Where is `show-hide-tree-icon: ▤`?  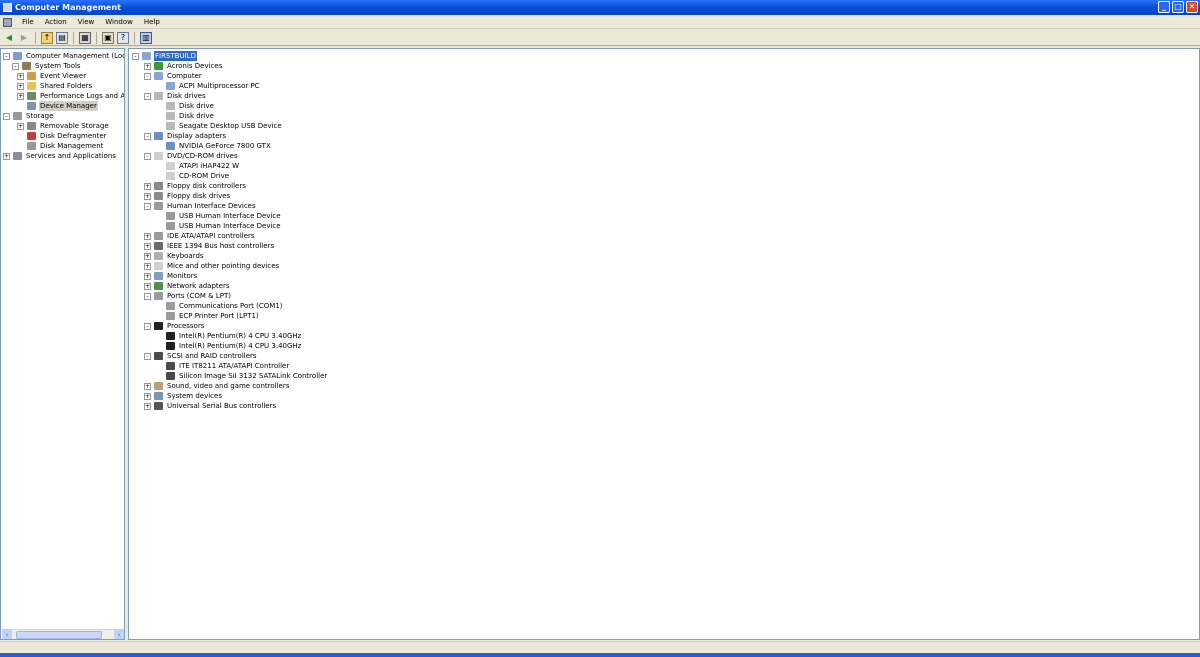
show-hide-tree-icon: ▤ is located at coordinates (62, 37).